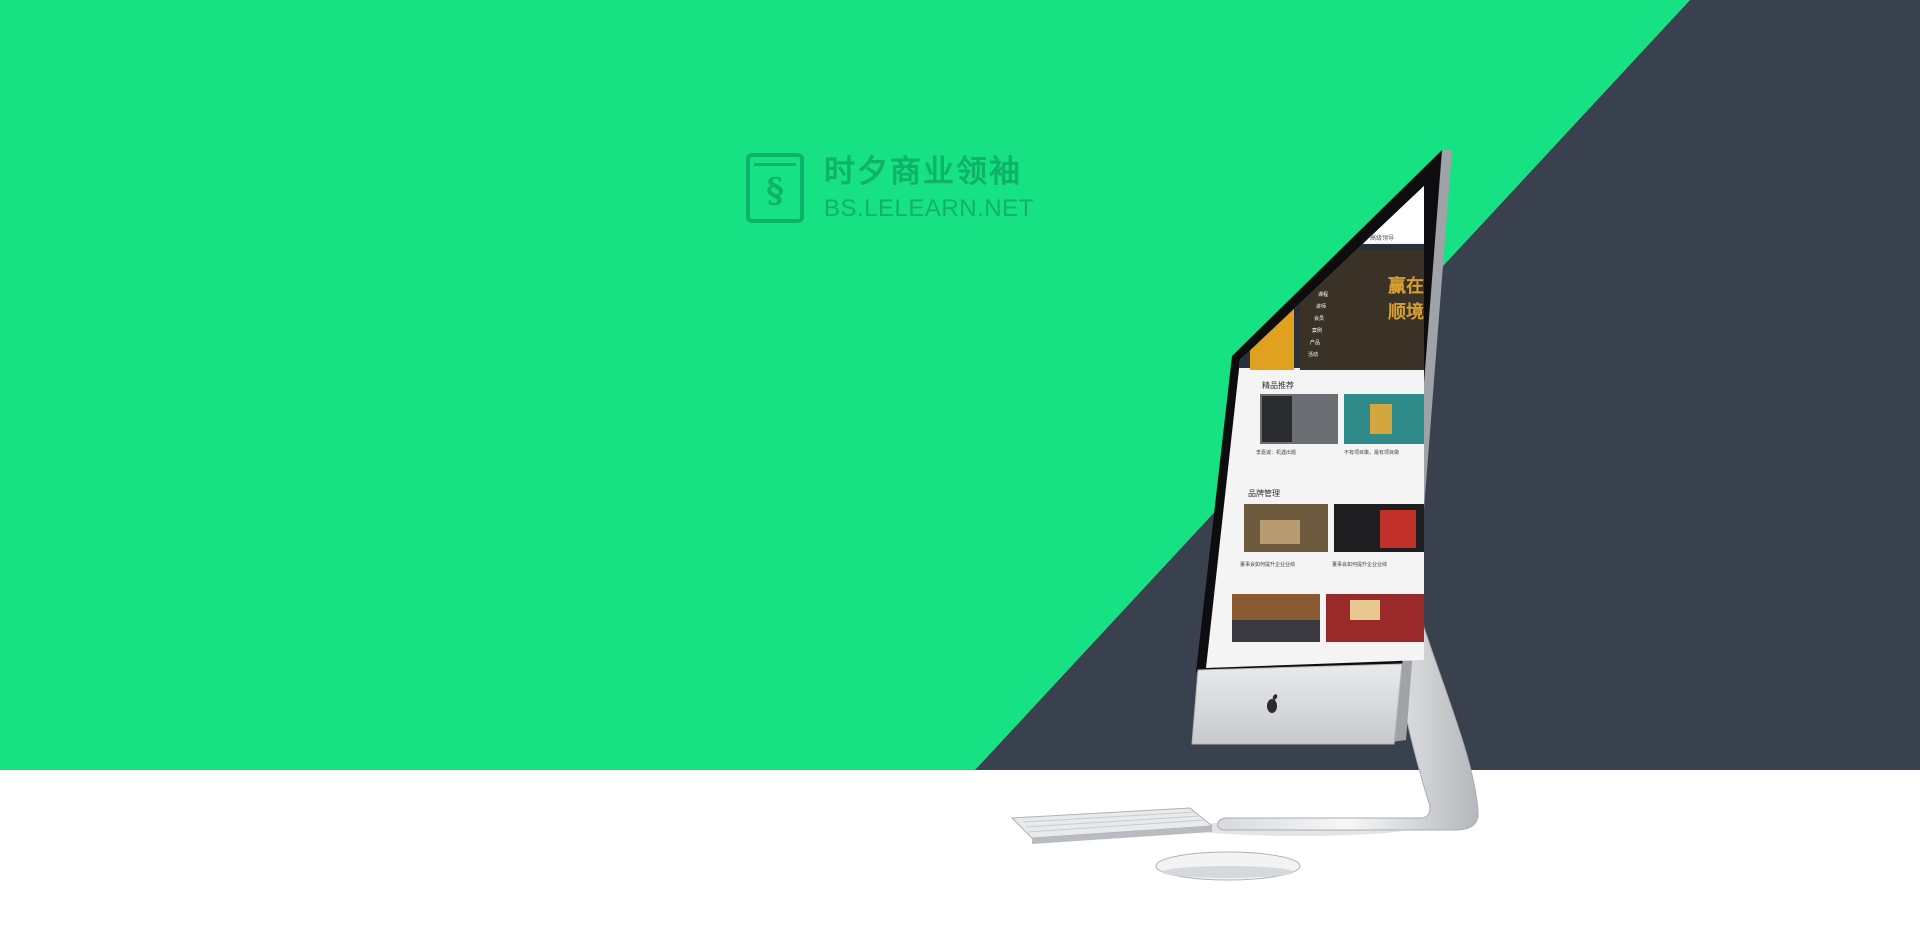 The image size is (1920, 937). I want to click on screen-topbar-label: 高级领导, so click(1382, 238).